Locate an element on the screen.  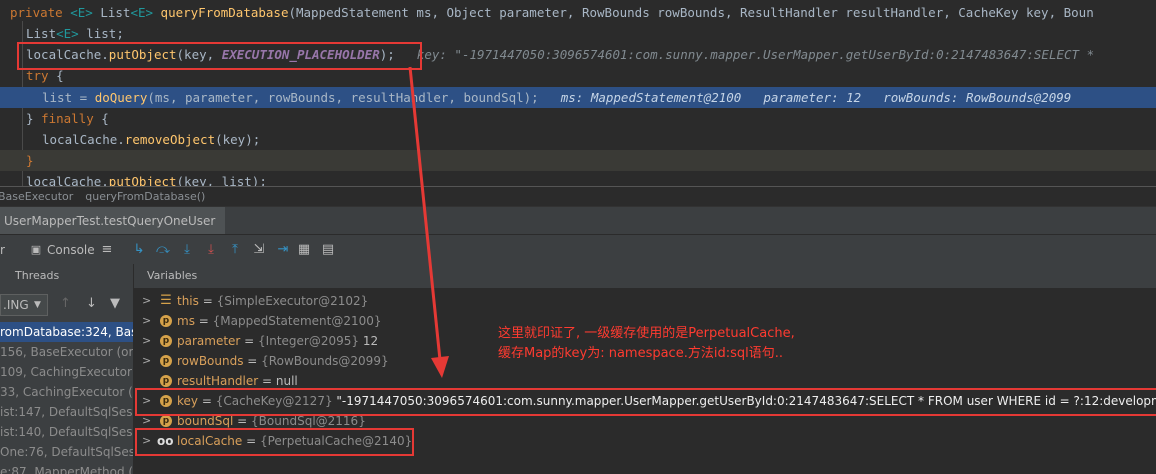
frames-header: Threads is located at coordinates (66, 276).